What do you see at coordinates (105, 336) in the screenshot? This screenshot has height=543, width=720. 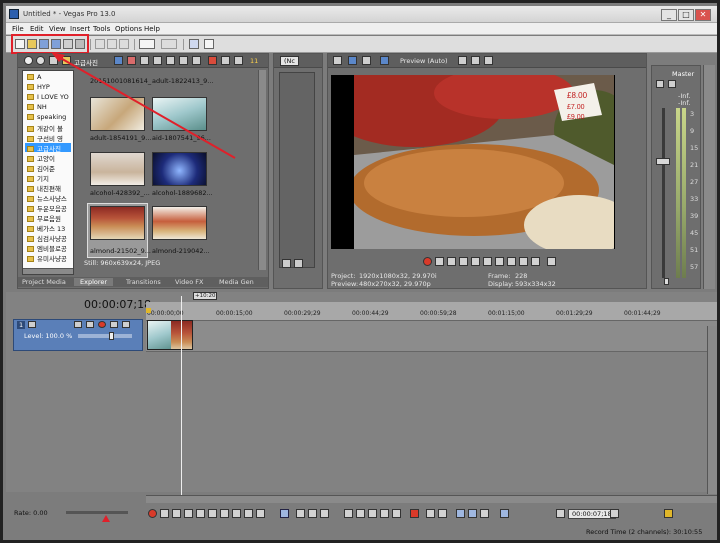 I see `level-slider` at bounding box center [105, 336].